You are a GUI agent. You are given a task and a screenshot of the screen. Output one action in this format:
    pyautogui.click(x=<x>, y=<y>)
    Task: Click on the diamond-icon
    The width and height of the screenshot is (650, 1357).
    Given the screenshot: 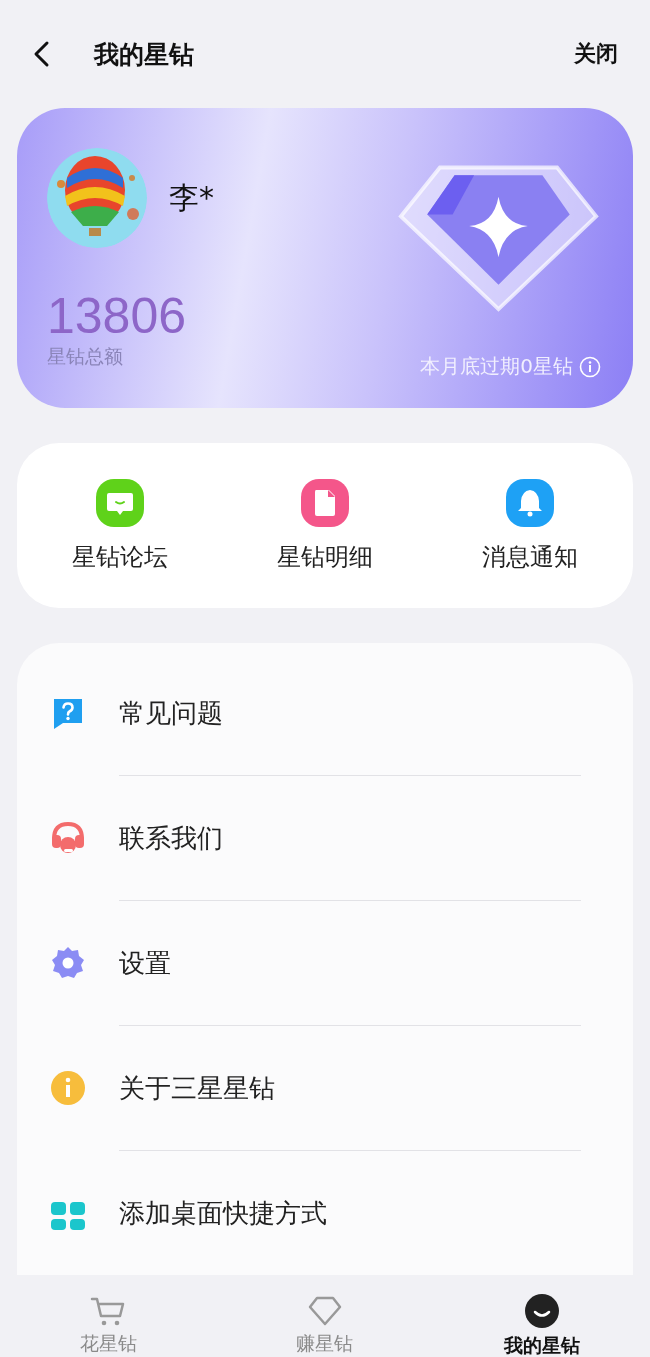 What is the action you would take?
    pyautogui.click(x=325, y=1311)
    